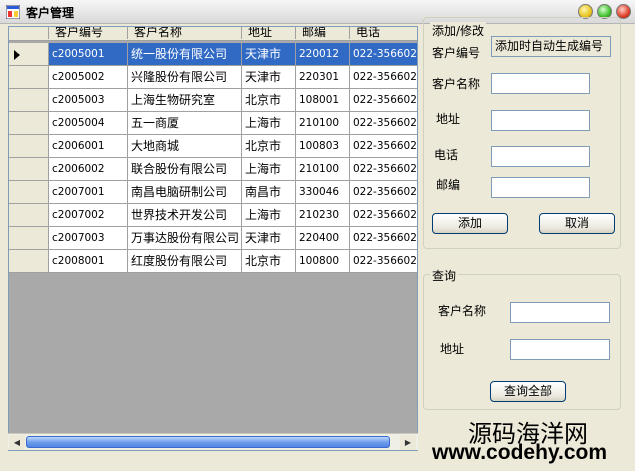 This screenshot has width=635, height=471. Describe the element at coordinates (456, 53) in the screenshot. I see `customer-code-label: 客户编号` at that location.